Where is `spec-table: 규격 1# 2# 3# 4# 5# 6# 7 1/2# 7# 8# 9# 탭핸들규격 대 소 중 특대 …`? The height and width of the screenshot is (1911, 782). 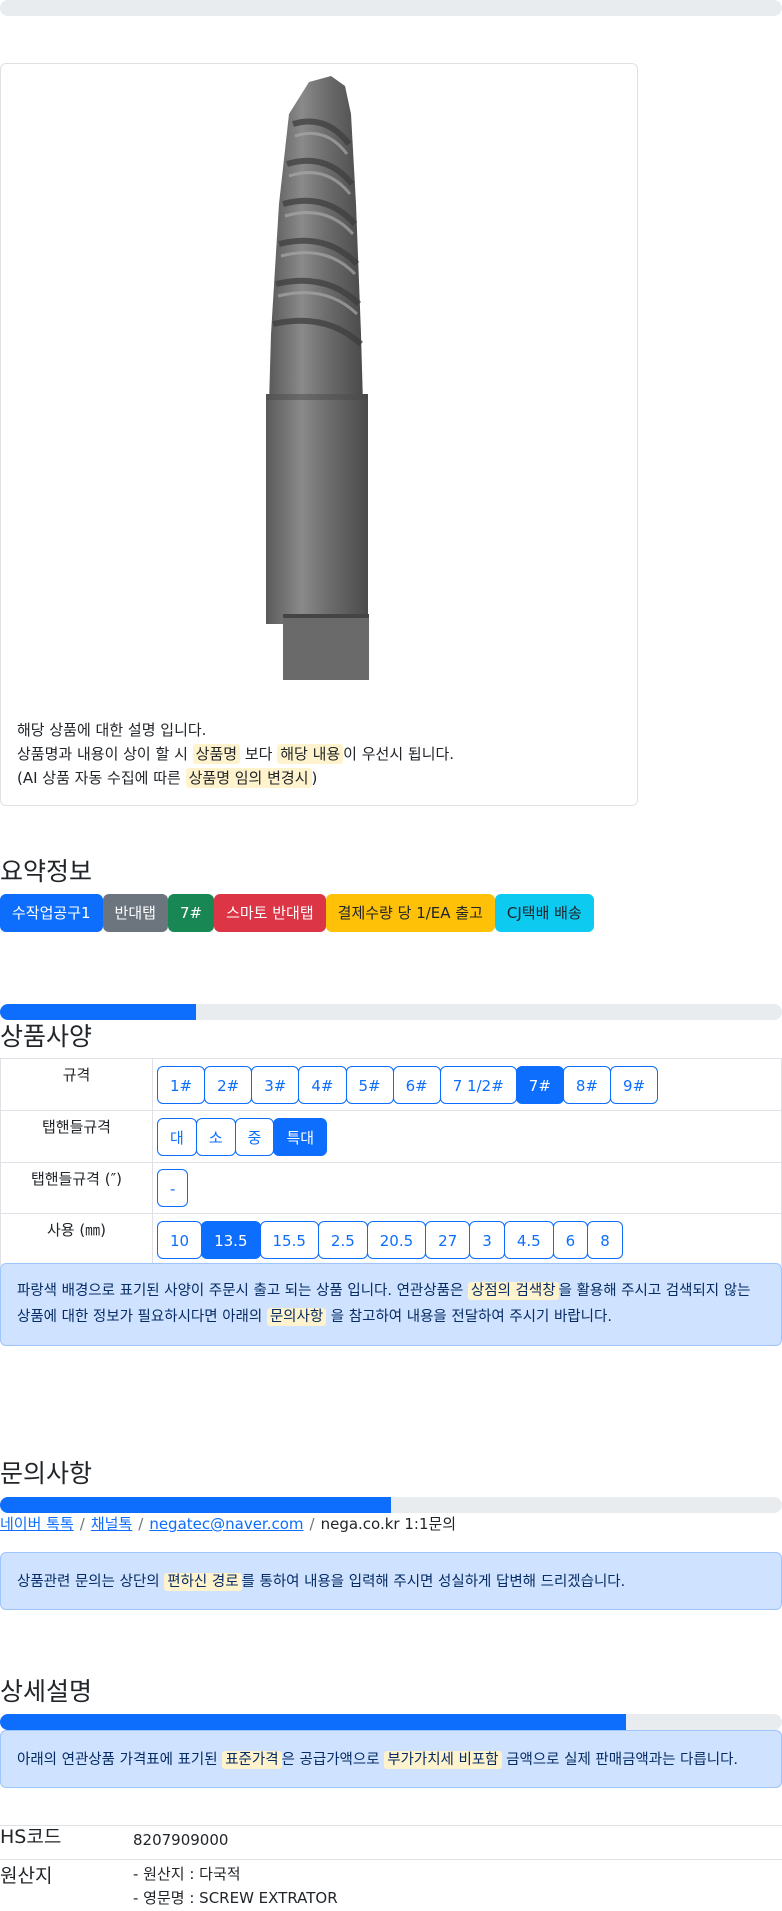
spec-table: 규격 1# 2# 3# 4# 5# 6# 7 1/2# 7# 8# 9# 탭핸들규격 대 소 중 특대 … is located at coordinates (391, 1162).